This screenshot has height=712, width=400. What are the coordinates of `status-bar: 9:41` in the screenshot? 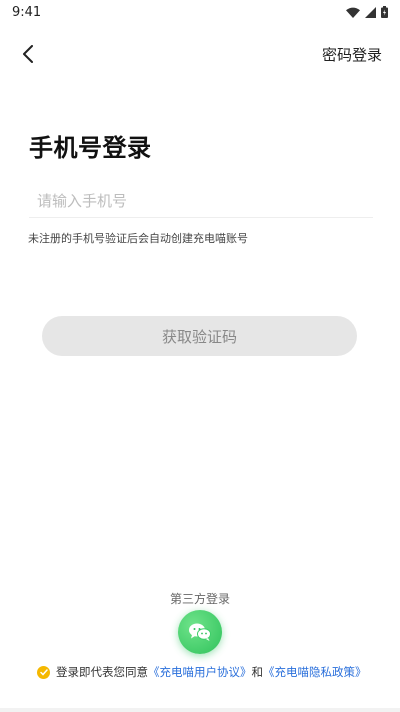 It's located at (200, 12).